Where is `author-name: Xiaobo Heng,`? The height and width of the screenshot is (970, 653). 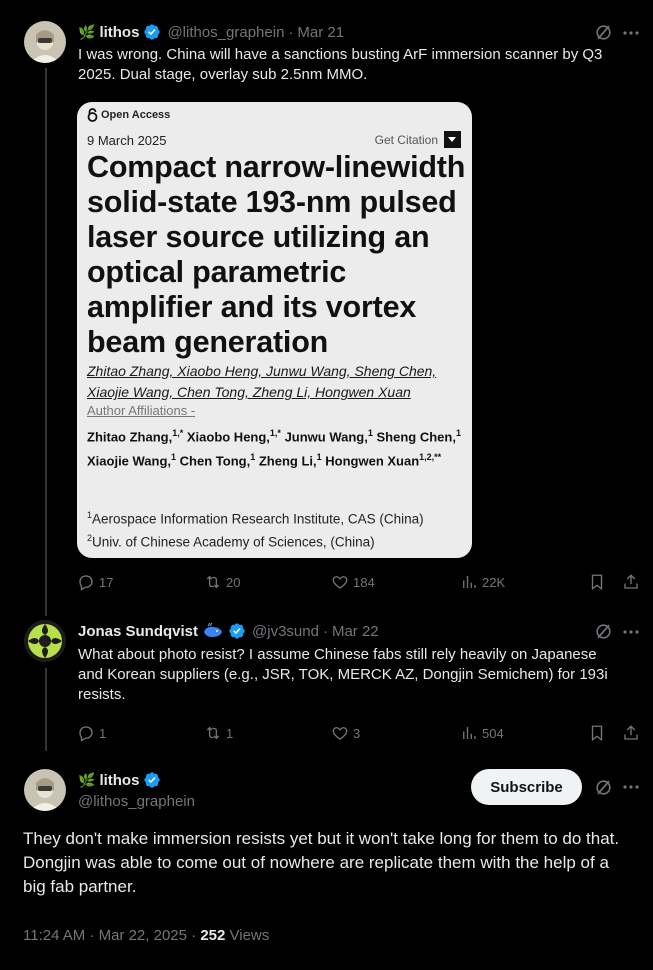
author-name: Xiaobo Heng, is located at coordinates (228, 437).